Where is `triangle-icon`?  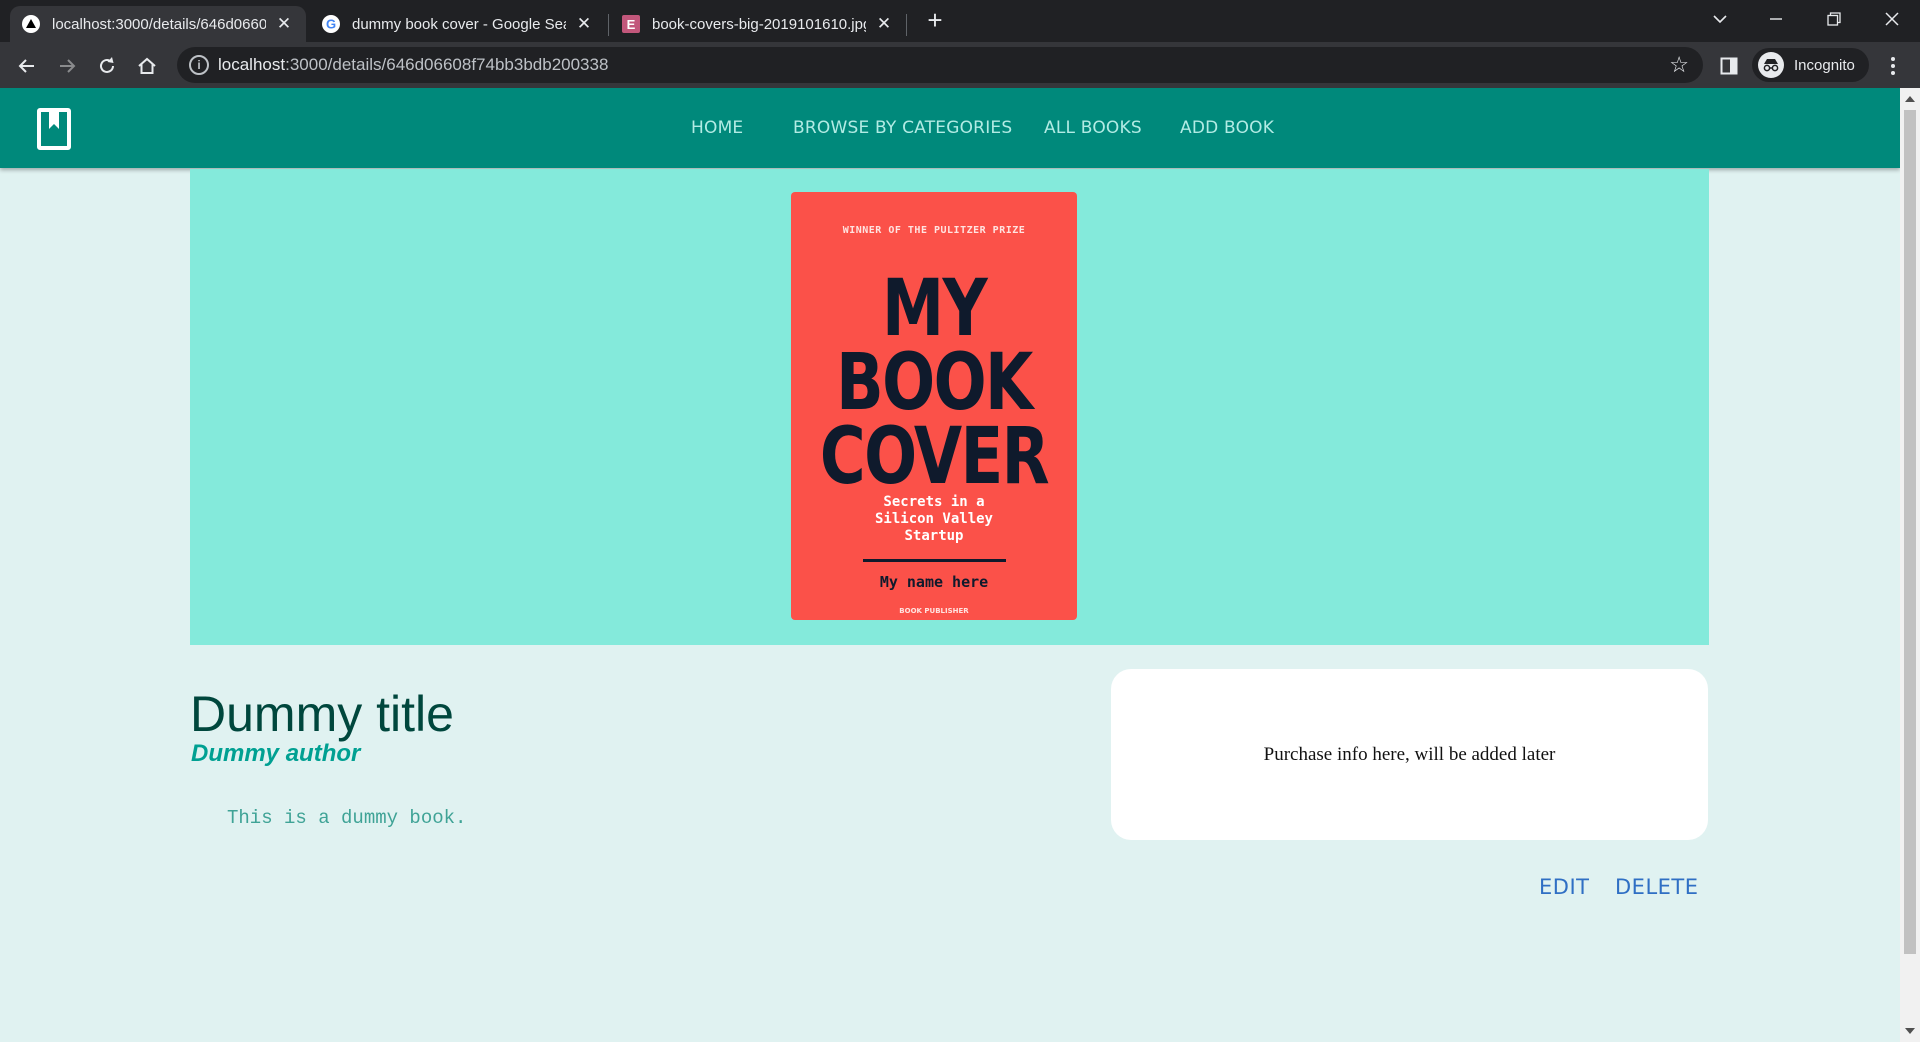 triangle-icon is located at coordinates (31, 24).